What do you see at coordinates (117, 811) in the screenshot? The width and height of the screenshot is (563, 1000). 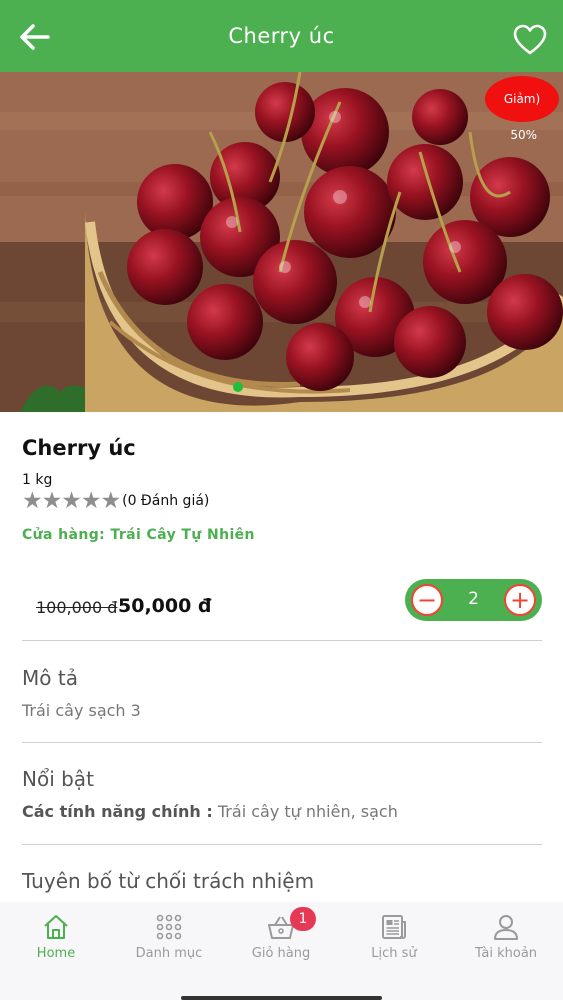 I see `highlights-label: Các tính năng chính :` at bounding box center [117, 811].